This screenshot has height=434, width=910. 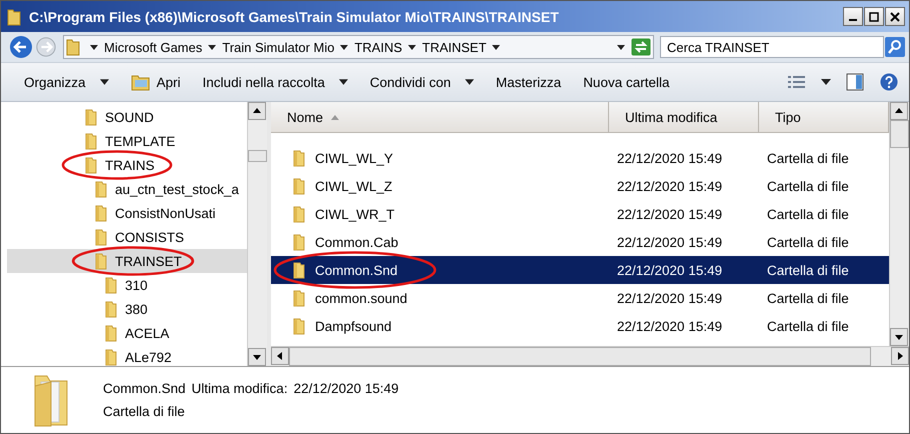 I want to click on file-row: Common.Snd 22/12/2020 15:49 Cartella di file, so click(x=580, y=270).